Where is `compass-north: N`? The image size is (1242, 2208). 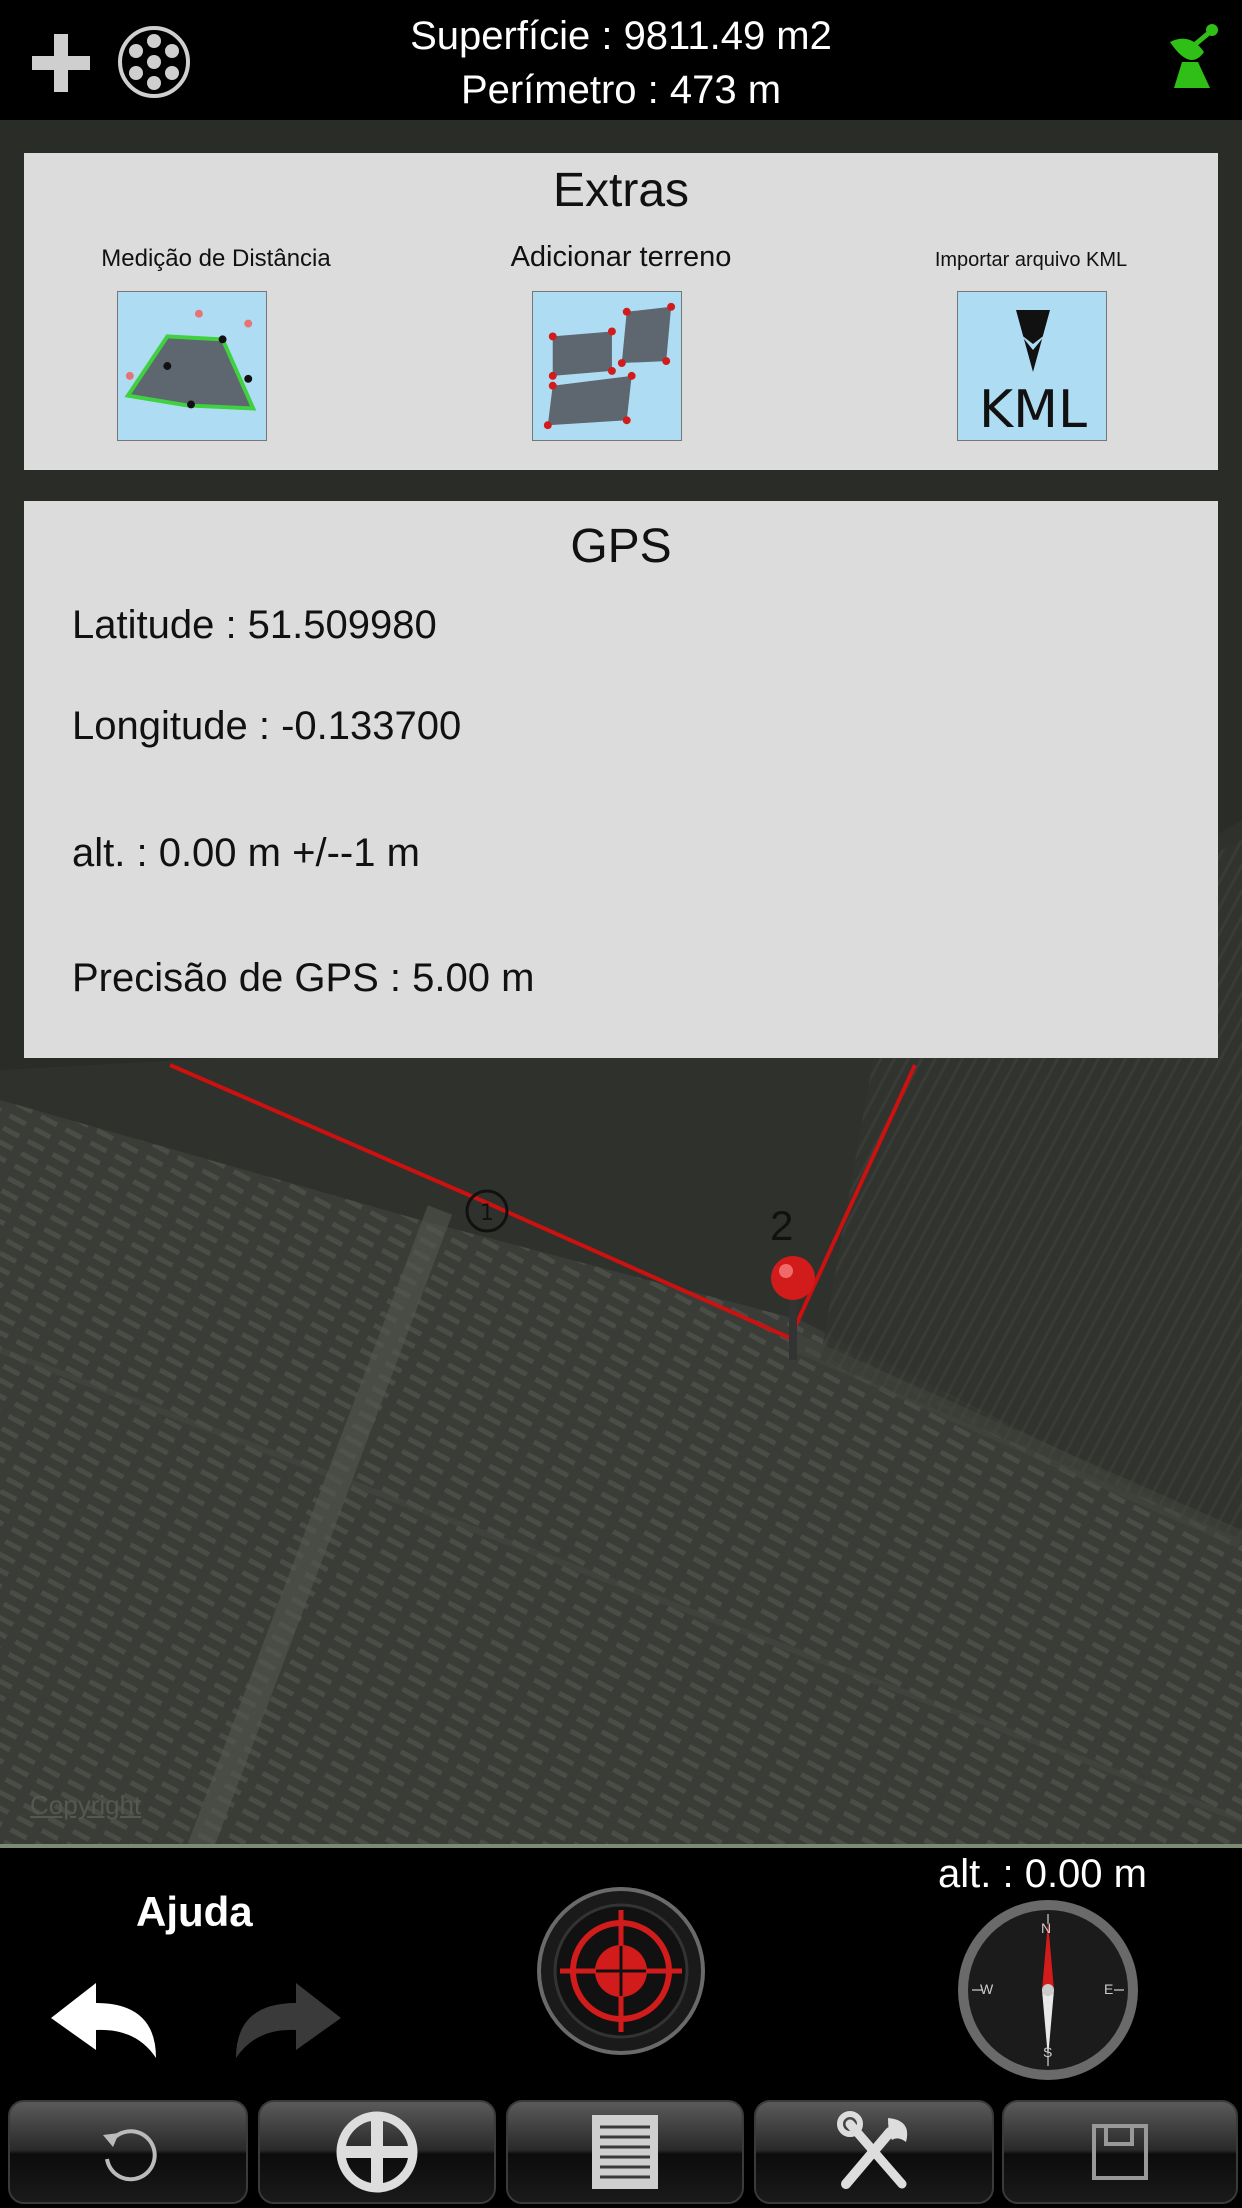
compass-north: N is located at coordinates (1046, 1928).